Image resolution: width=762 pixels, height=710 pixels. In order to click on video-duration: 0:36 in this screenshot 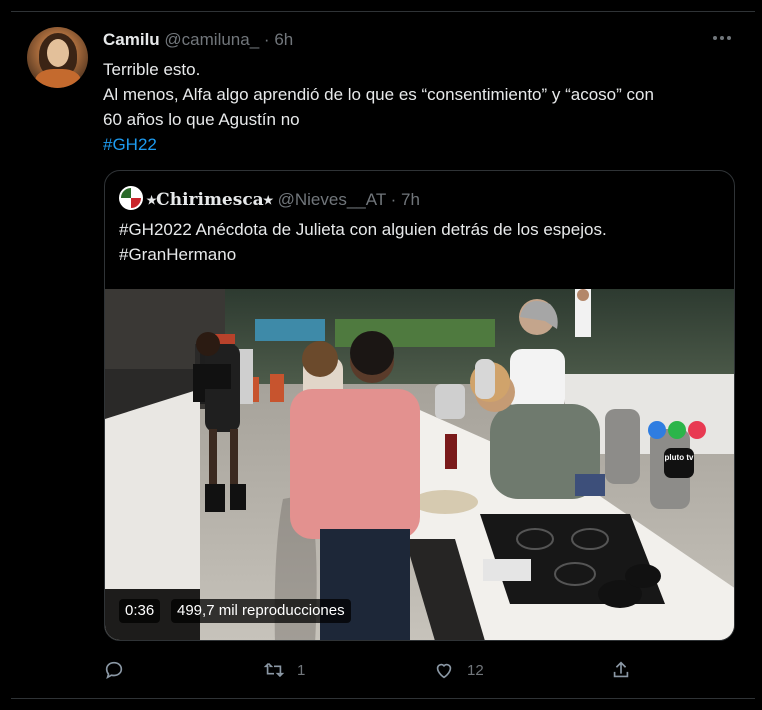, I will do `click(140, 611)`.